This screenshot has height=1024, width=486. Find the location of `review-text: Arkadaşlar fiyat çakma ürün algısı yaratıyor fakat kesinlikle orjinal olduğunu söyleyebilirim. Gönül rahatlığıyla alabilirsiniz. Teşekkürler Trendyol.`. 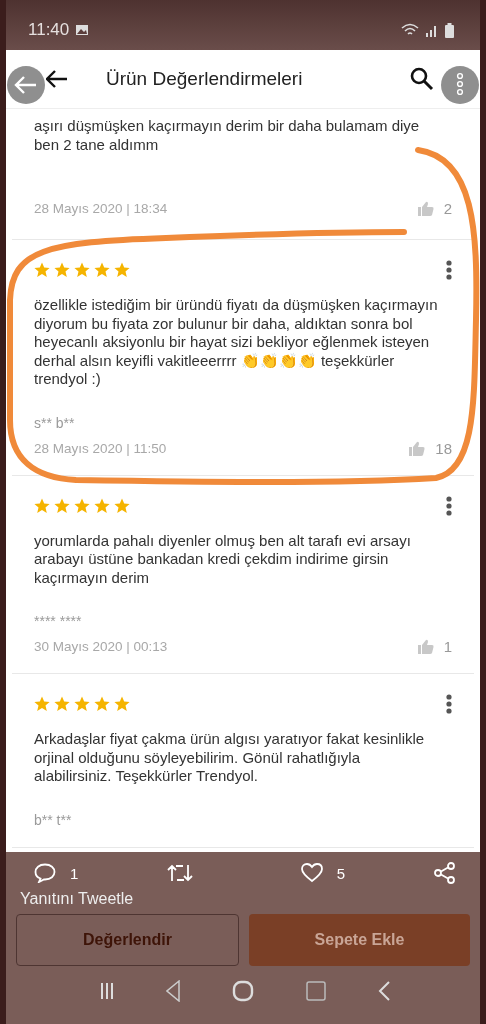

review-text: Arkadaşlar fiyat çakma ürün algısı yaratıyor fakat kesinlikle orjinal olduğunu söyleyebilirim. Gönül rahatlığıyla alabilirsiniz. Teşekkürler Trendyol. is located at coordinates (230, 758).